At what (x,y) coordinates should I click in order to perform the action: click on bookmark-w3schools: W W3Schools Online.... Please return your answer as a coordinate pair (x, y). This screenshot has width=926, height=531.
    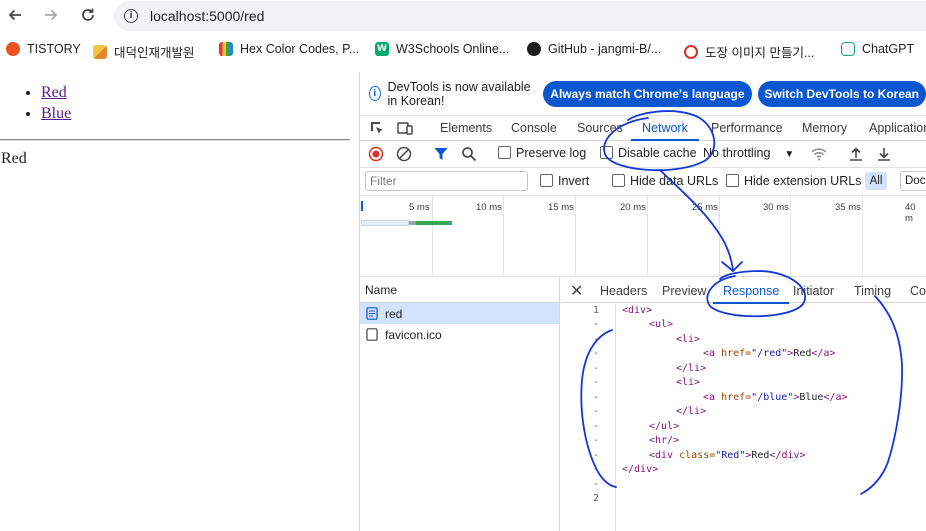
    Looking at the image, I should click on (442, 49).